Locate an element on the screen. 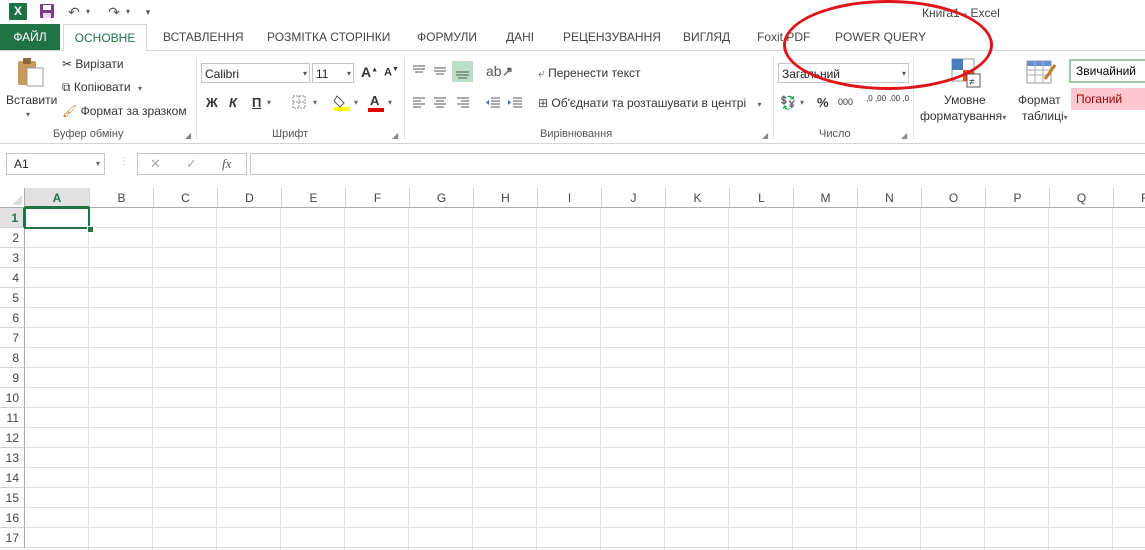 The image size is (1145, 550). fill-handle is located at coordinates (90, 229).